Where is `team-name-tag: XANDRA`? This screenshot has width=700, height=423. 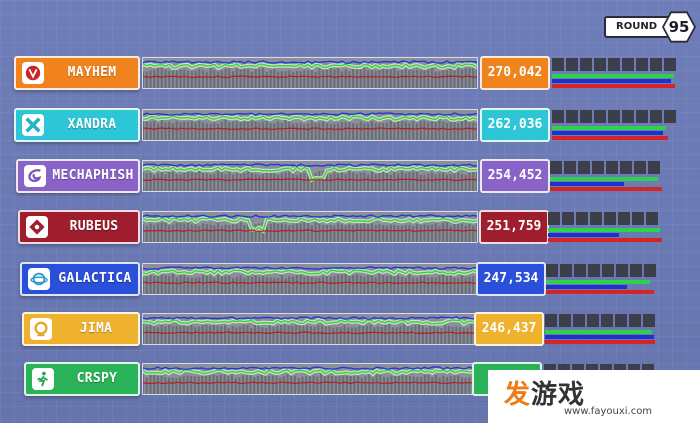
team-name-tag: XANDRA is located at coordinates (77, 125).